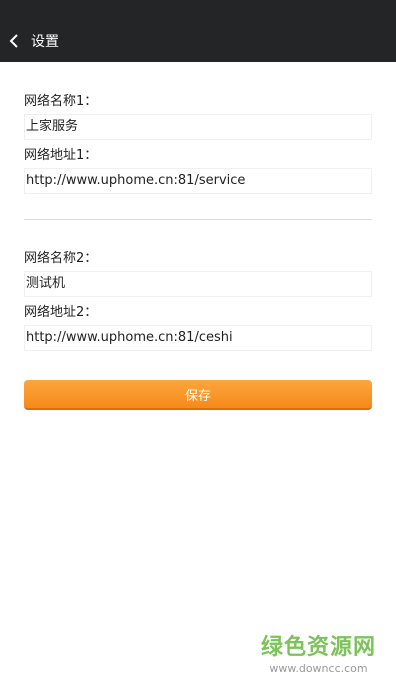  What do you see at coordinates (61, 312) in the screenshot?
I see `network2-address-label: 网络地址2：` at bounding box center [61, 312].